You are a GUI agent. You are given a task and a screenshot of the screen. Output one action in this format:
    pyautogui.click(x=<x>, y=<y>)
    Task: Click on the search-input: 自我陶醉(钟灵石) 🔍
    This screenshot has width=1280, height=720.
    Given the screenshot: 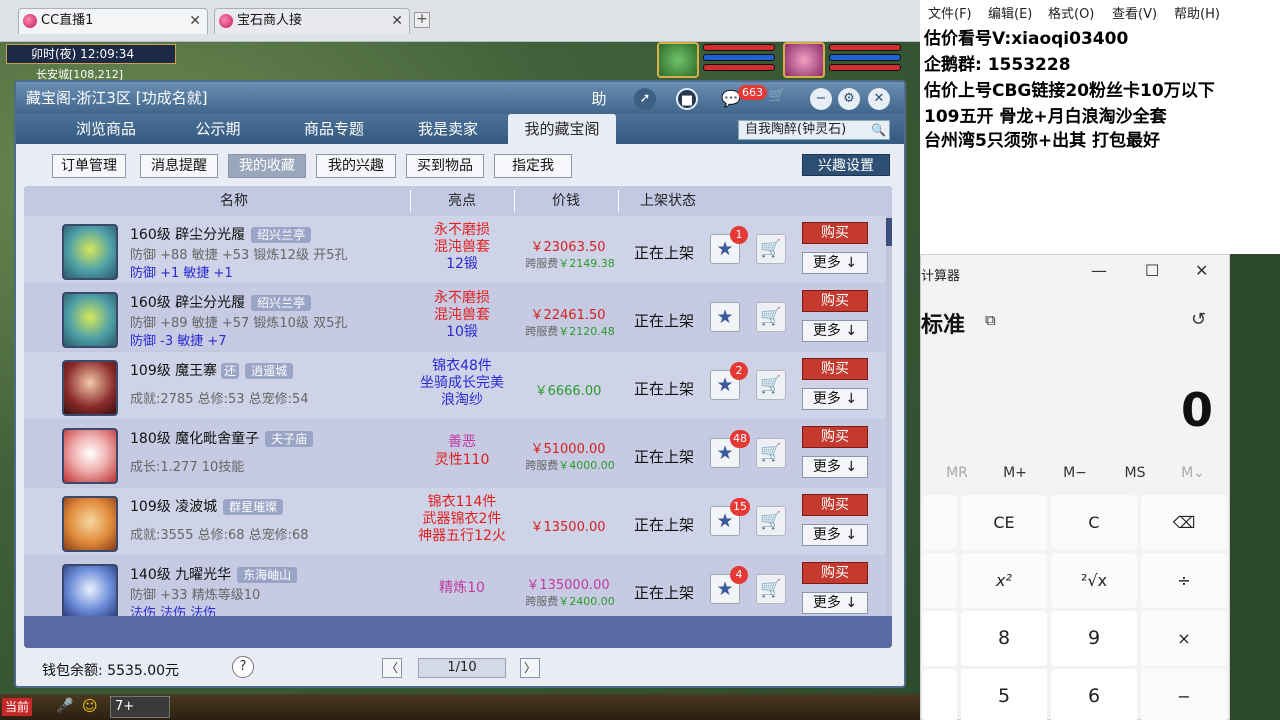 What is the action you would take?
    pyautogui.click(x=814, y=130)
    